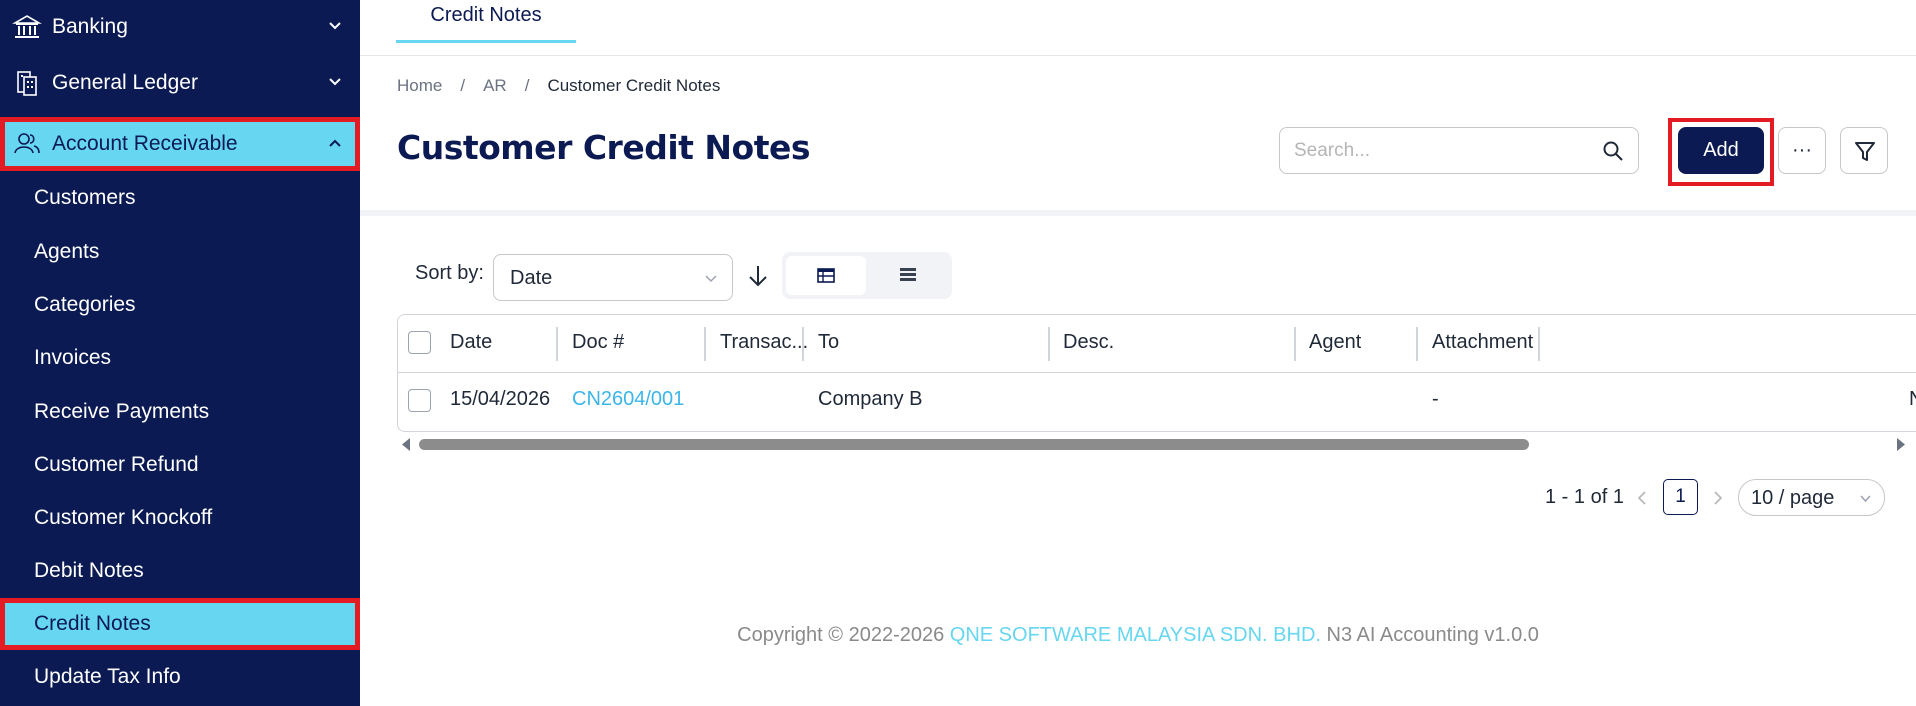 Image resolution: width=1916 pixels, height=706 pixels. I want to click on list-view-icon, so click(908, 274).